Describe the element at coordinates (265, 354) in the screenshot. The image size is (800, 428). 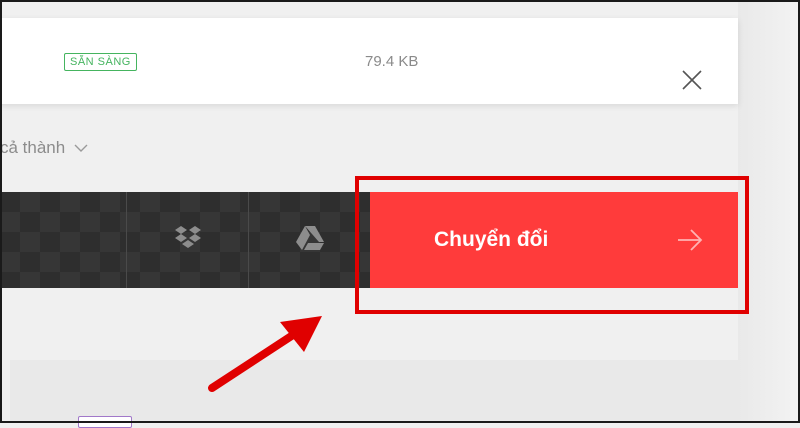
I see `annotation-arrow-icon` at that location.